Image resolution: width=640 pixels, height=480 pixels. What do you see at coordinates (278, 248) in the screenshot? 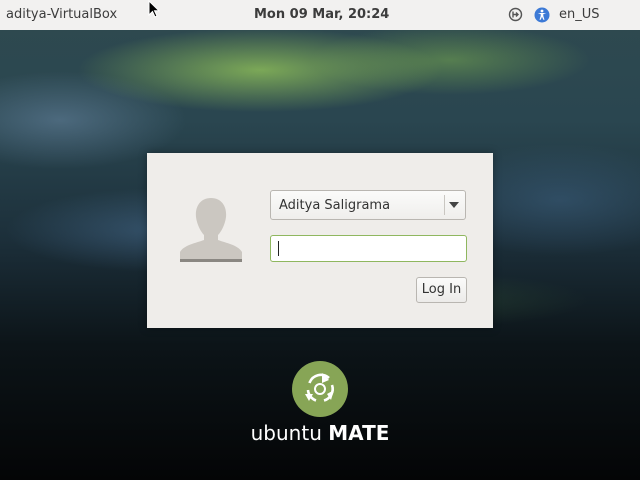
I see `text-caret` at bounding box center [278, 248].